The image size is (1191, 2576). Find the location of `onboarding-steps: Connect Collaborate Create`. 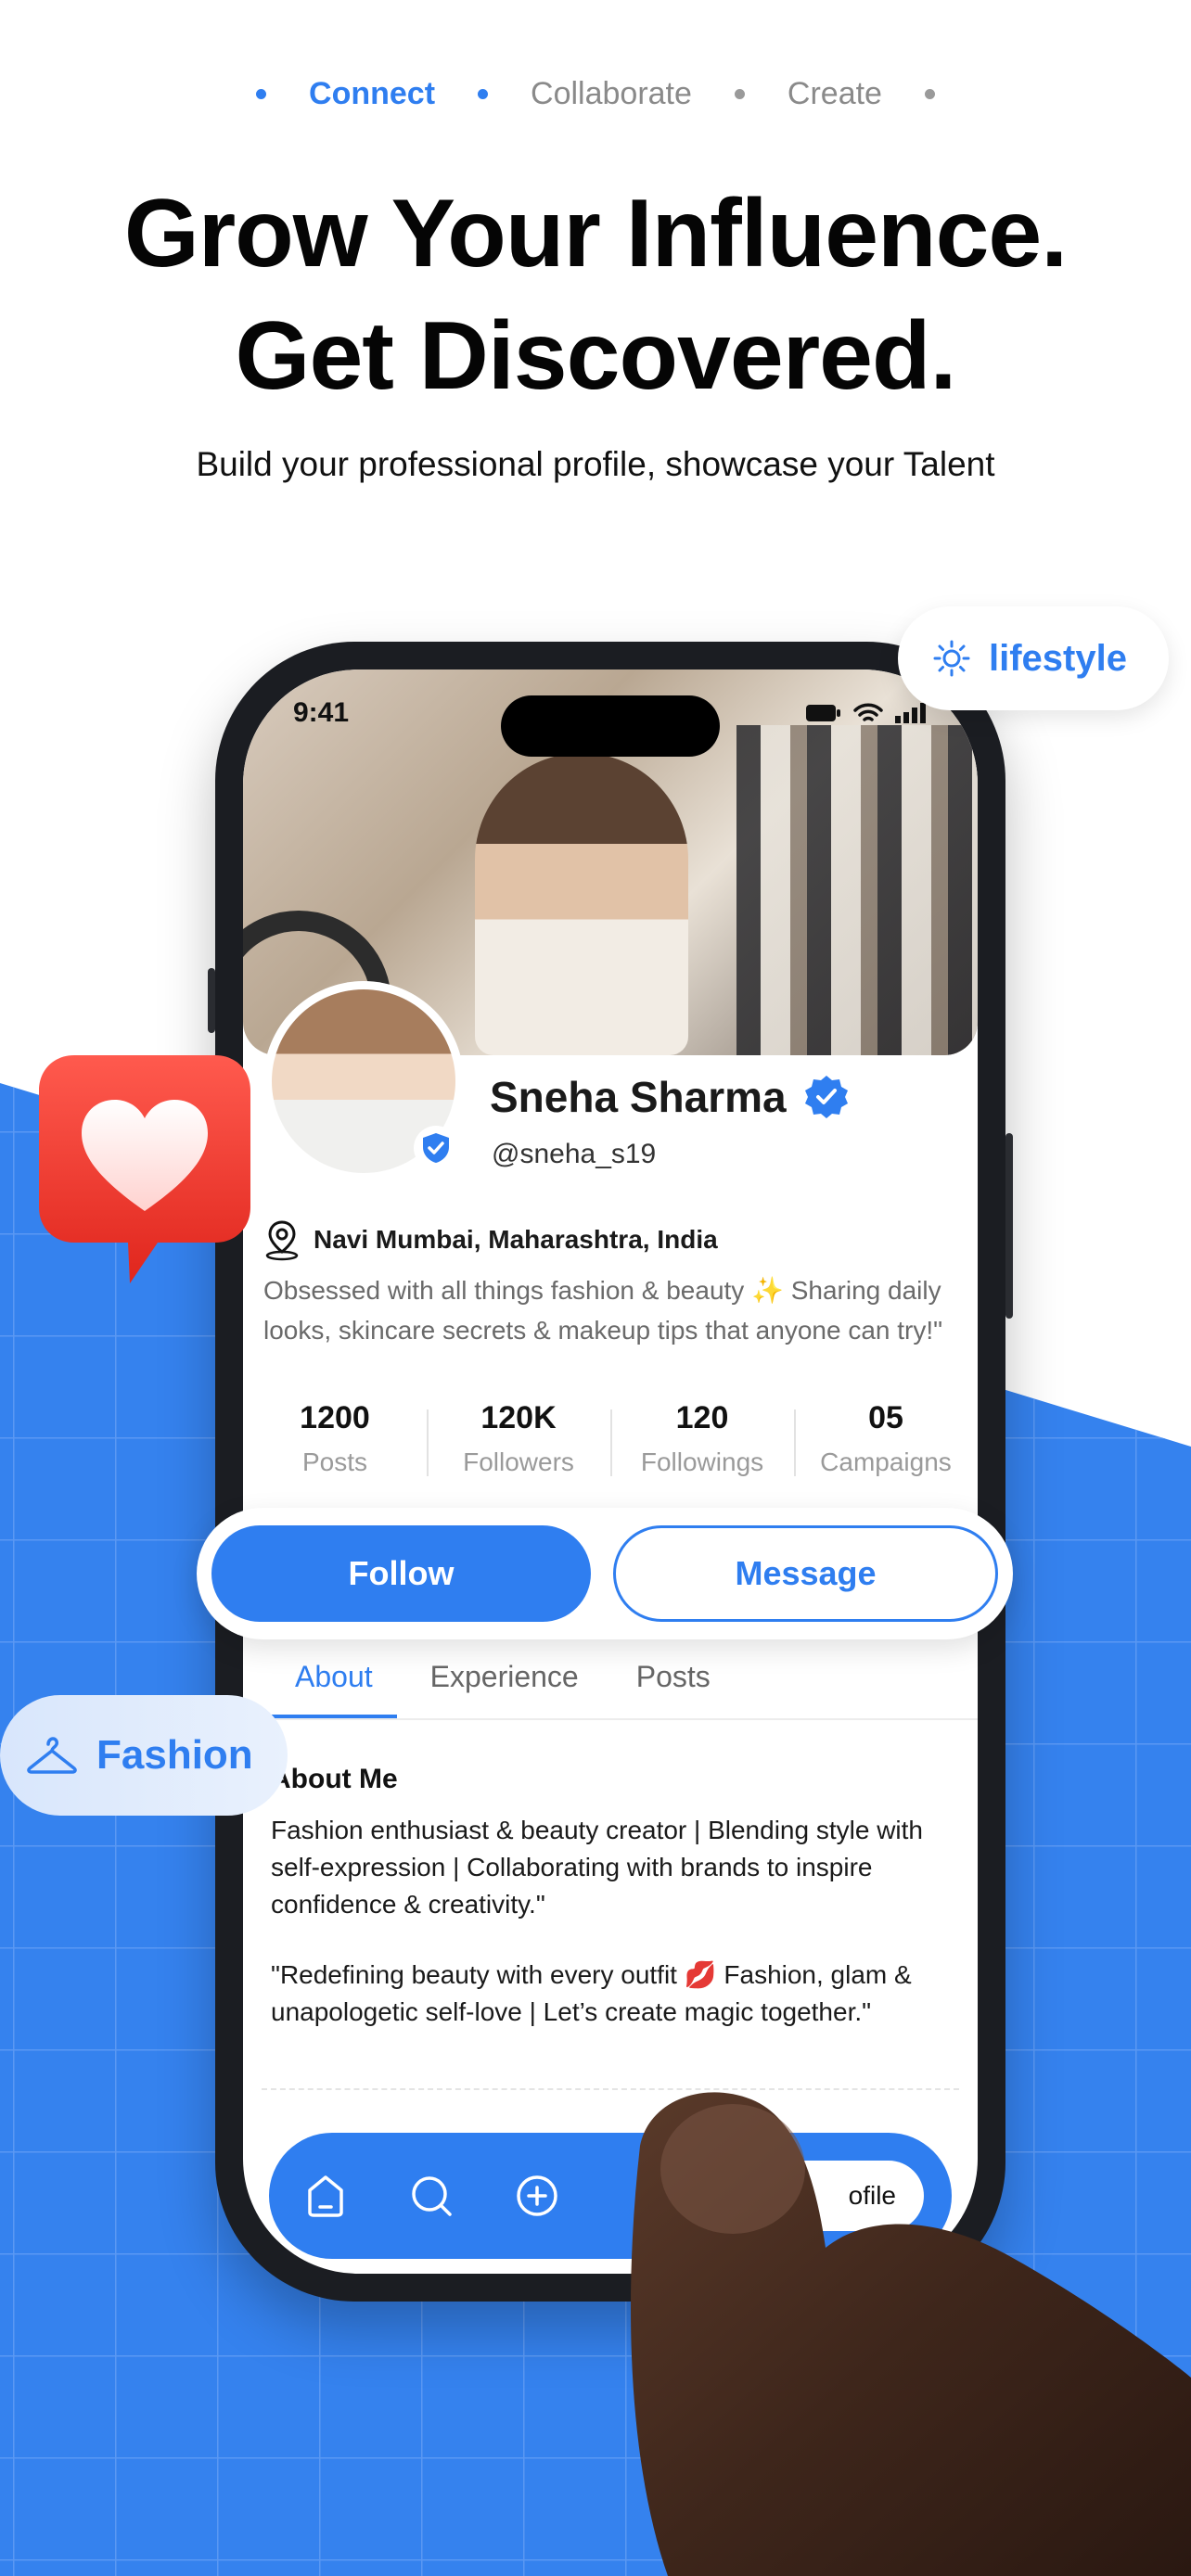

onboarding-steps: Connect Collaborate Create is located at coordinates (595, 94).